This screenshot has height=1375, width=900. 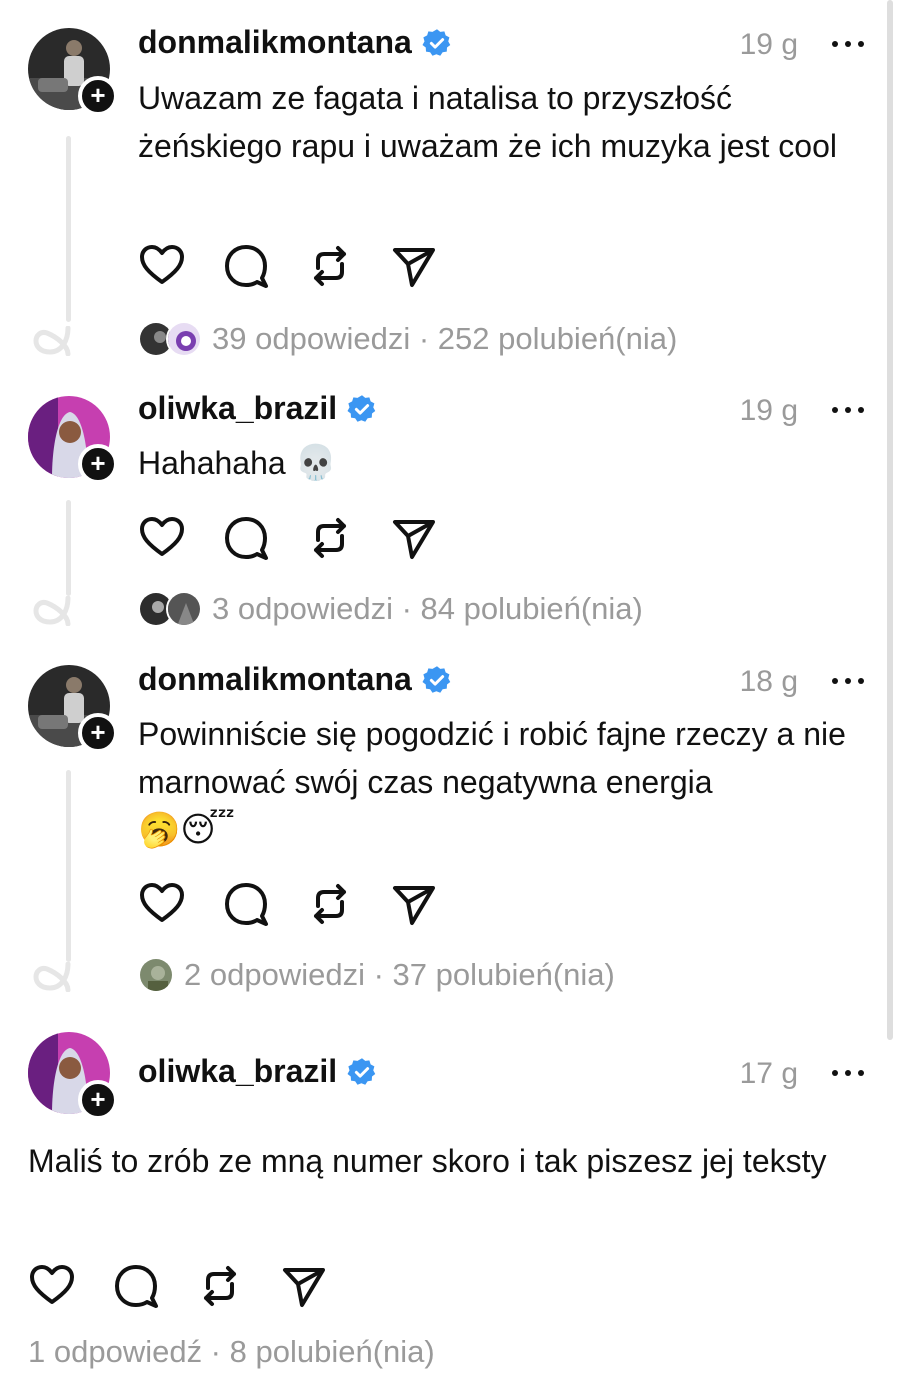 I want to click on timestamp: 17 g, so click(x=768, y=1073).